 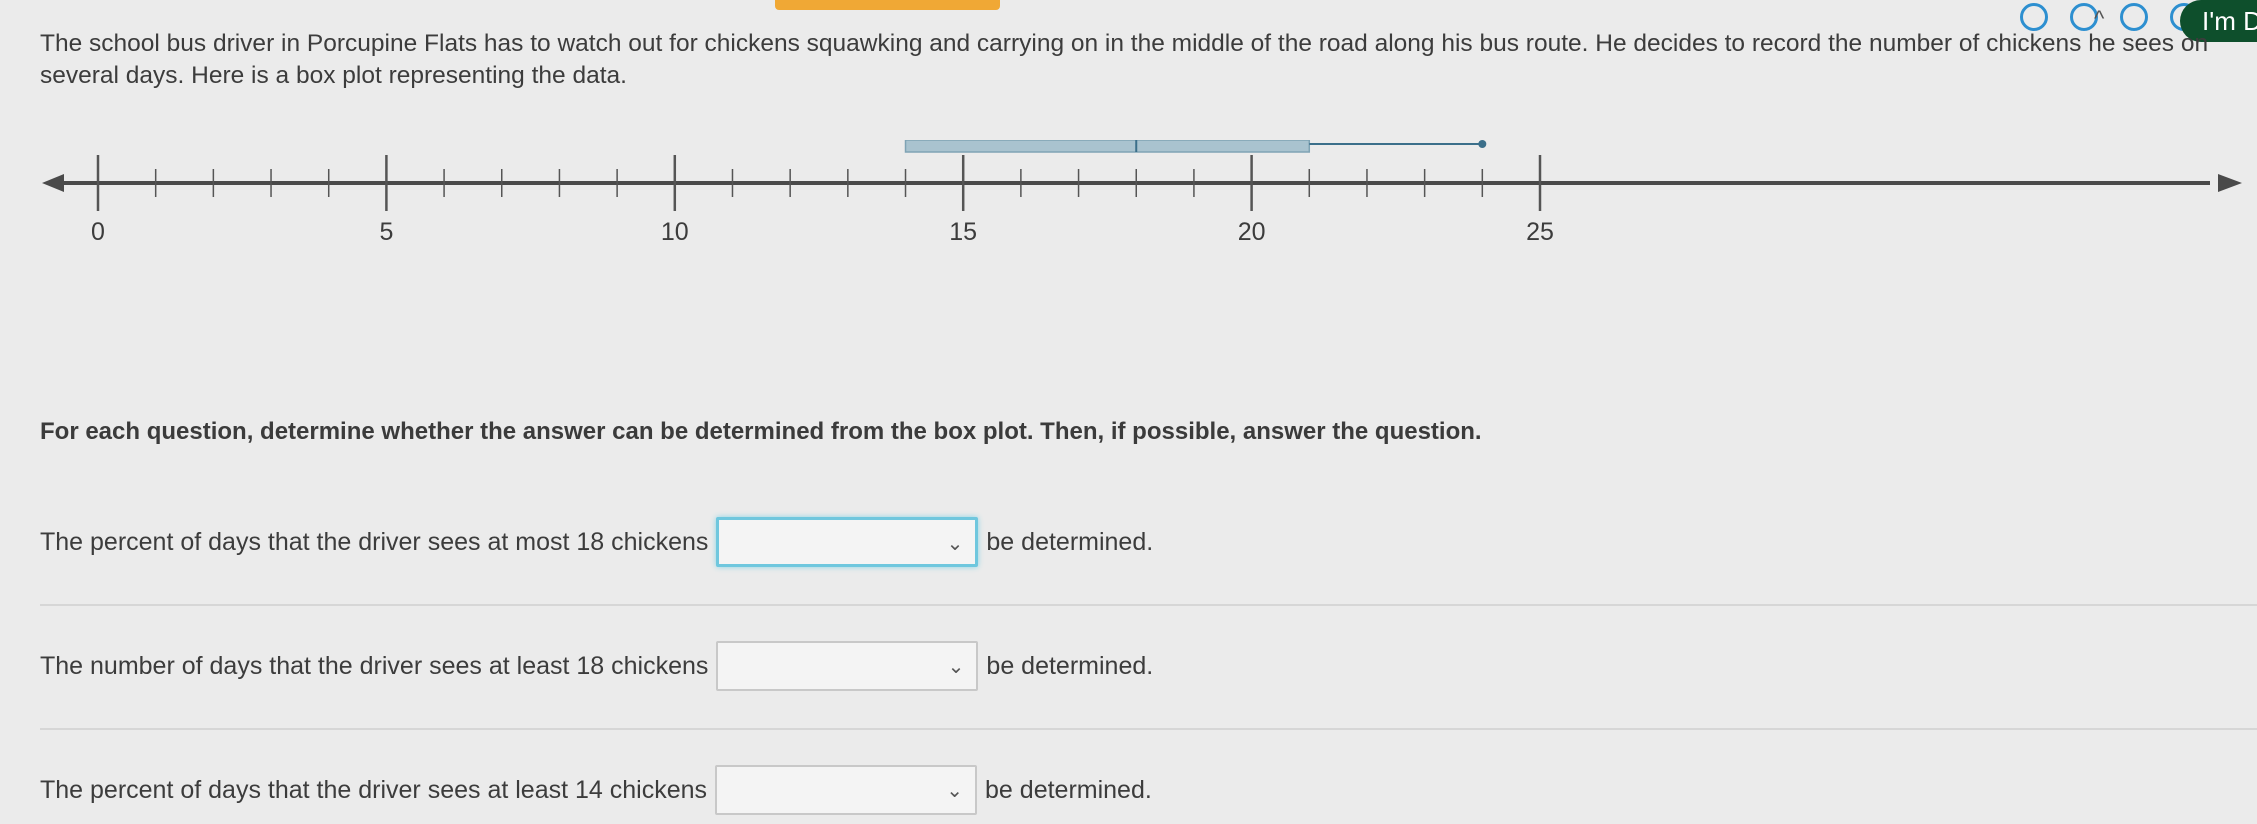 What do you see at coordinates (386, 232) in the screenshot?
I see `tick-label: 5` at bounding box center [386, 232].